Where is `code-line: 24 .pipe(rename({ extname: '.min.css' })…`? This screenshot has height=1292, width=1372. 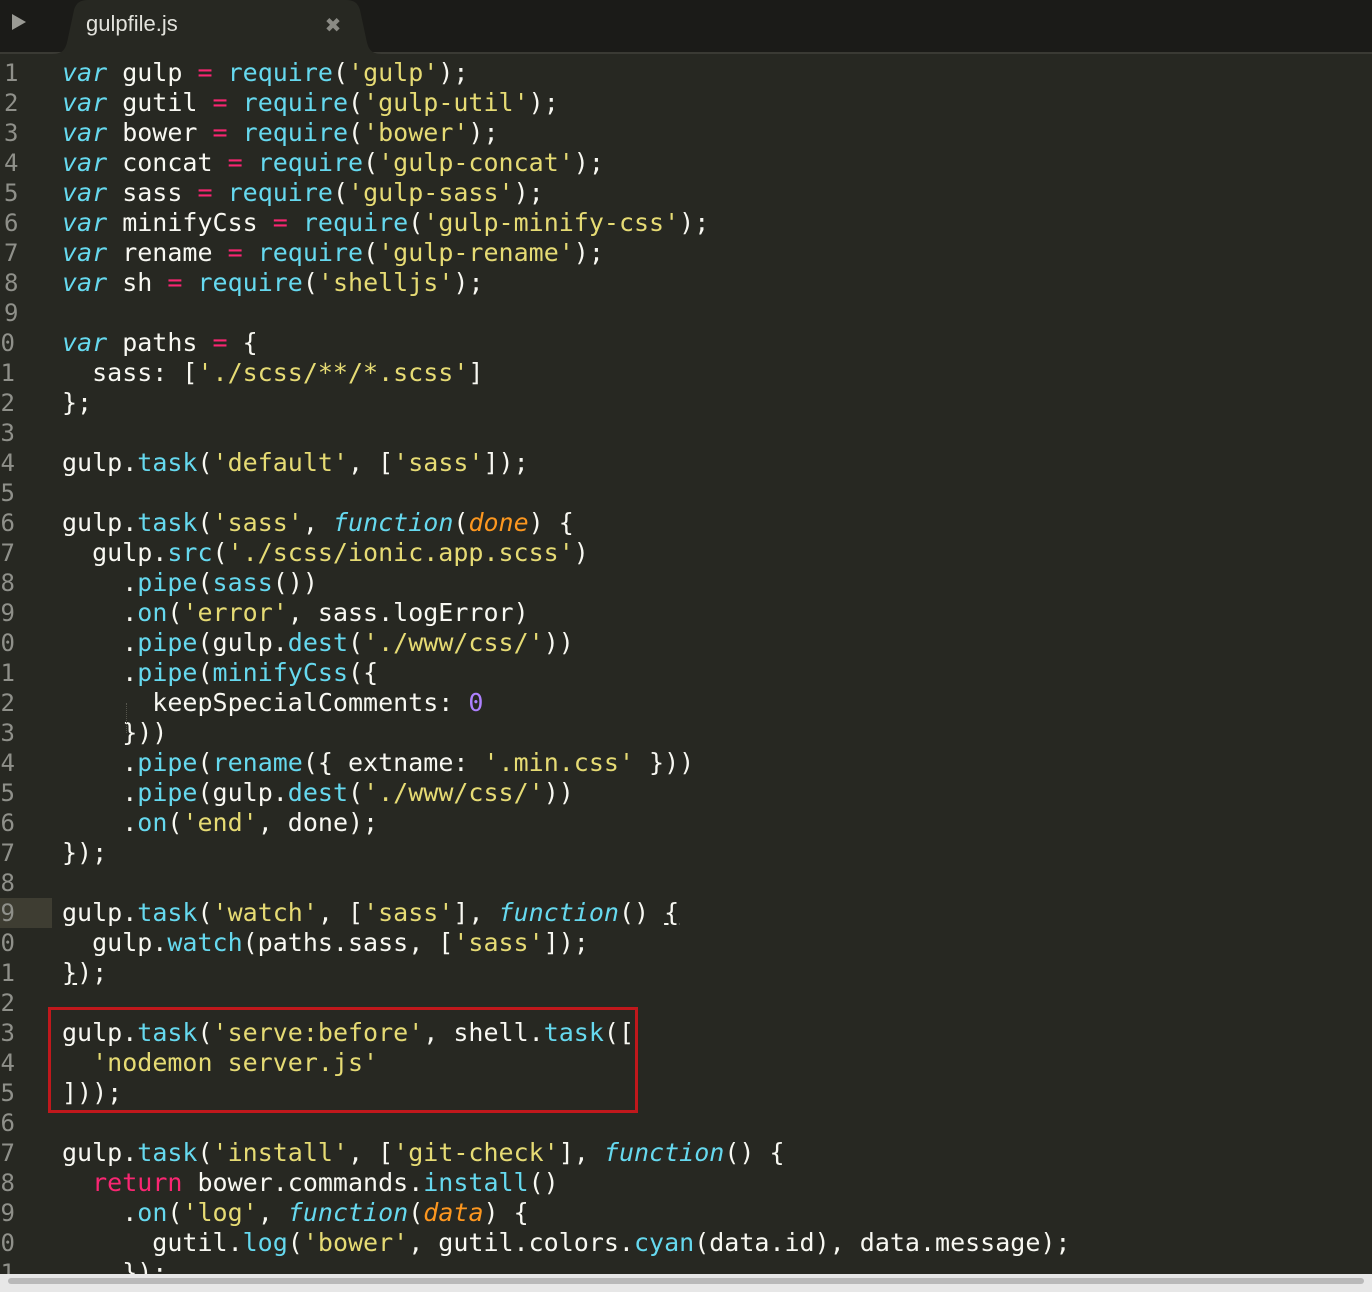
code-line: 24 .pipe(rename({ extname: '.min.css' })… is located at coordinates (686, 763).